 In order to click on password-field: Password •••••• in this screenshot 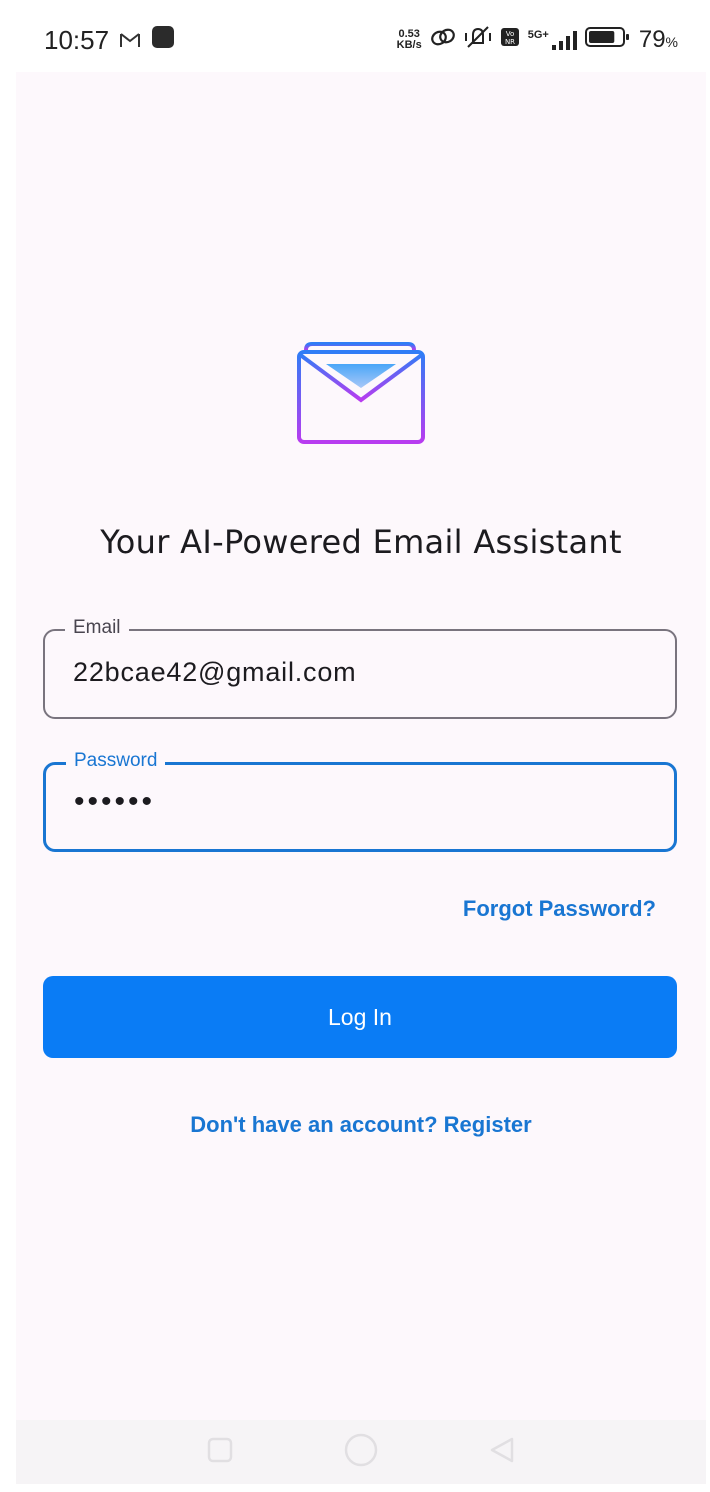, I will do `click(360, 801)`.